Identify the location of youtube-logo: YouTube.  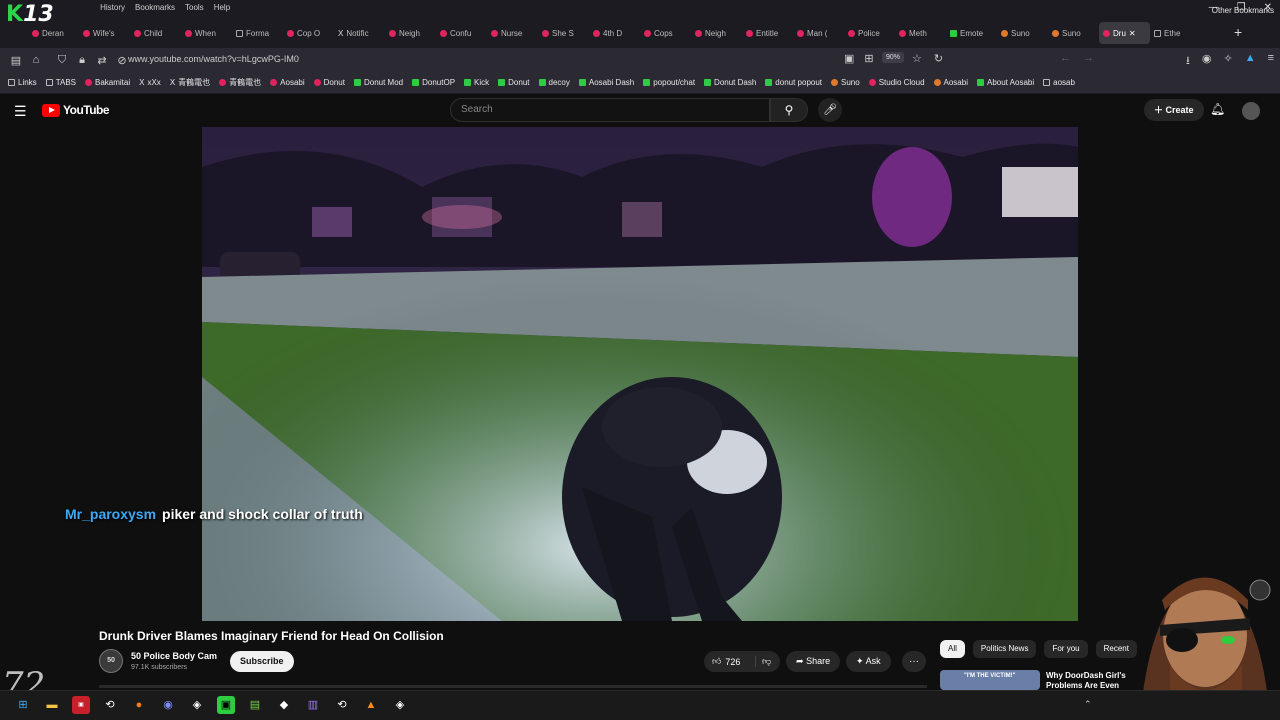
(76, 110).